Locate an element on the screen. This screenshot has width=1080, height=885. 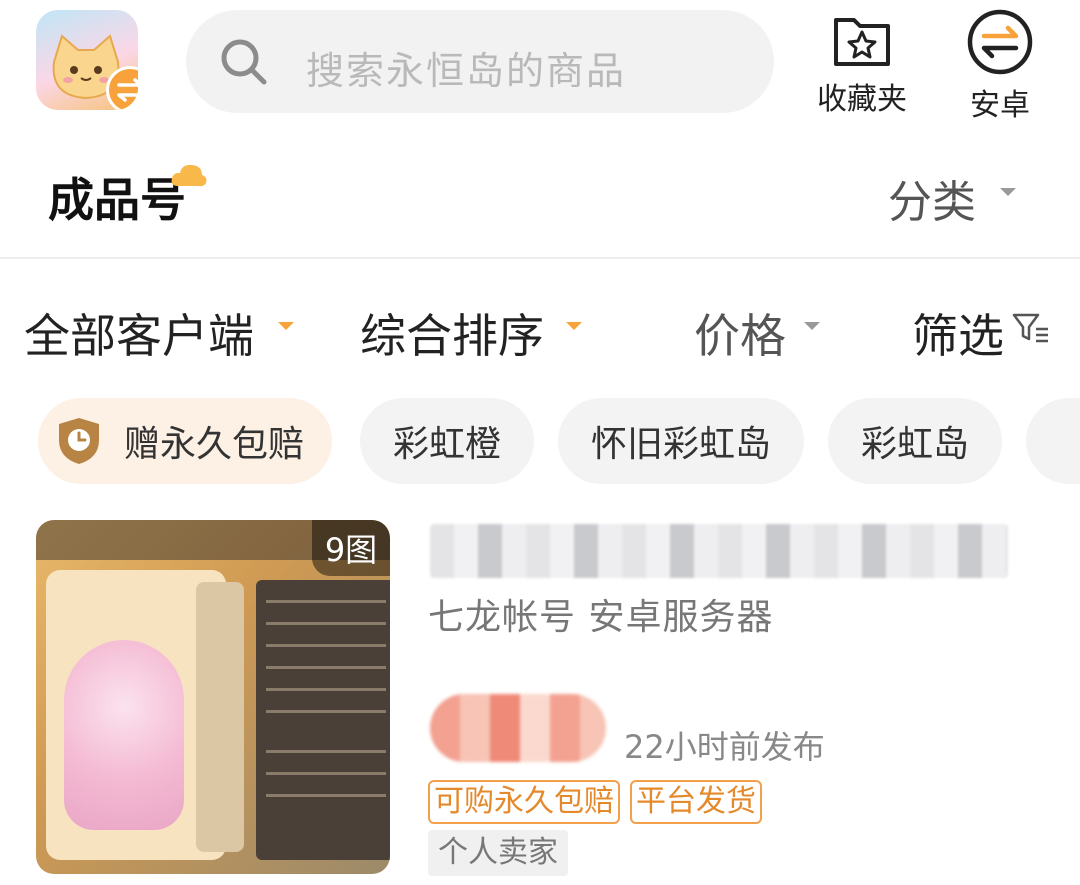
sort-filter: 综合排序 is located at coordinates (452, 333).